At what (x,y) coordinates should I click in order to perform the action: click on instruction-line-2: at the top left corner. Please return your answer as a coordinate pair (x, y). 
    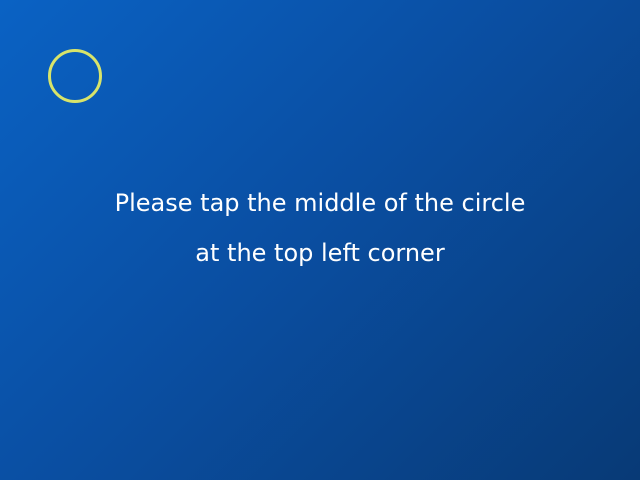
    Looking at the image, I should click on (320, 253).